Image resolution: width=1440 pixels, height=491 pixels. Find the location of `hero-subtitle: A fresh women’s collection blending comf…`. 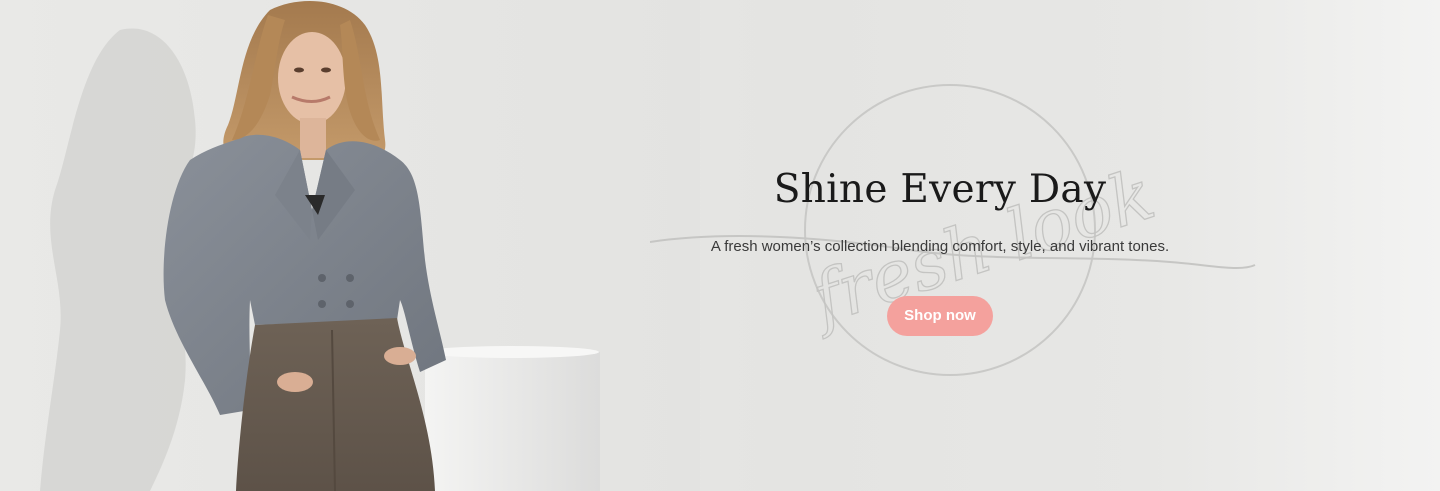

hero-subtitle: A fresh women’s collection blending comf… is located at coordinates (940, 246).